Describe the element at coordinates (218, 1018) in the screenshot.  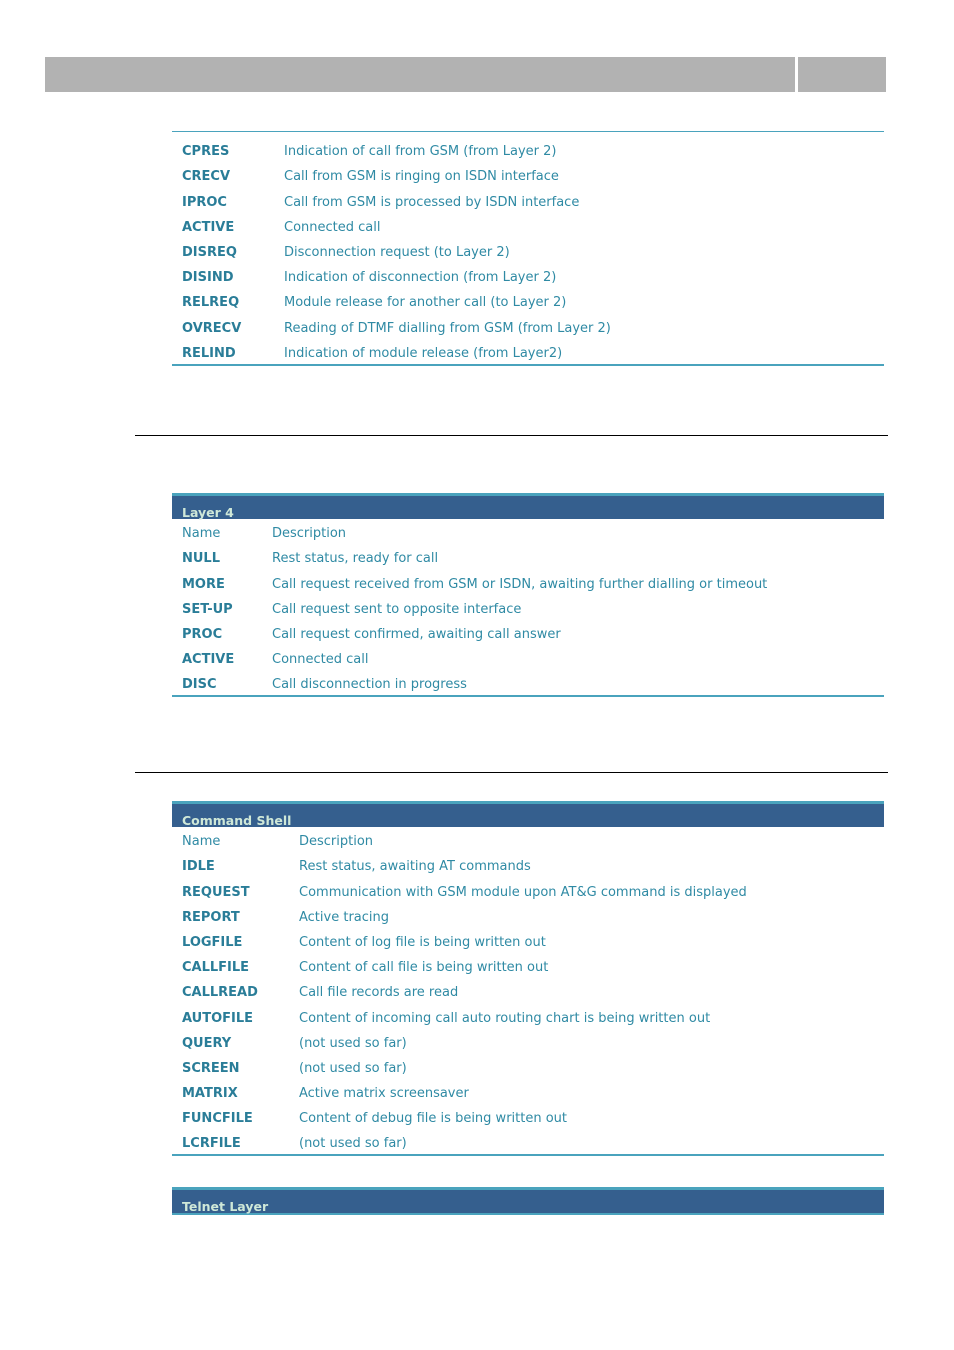
I see `state-name: AUTOFILE` at that location.